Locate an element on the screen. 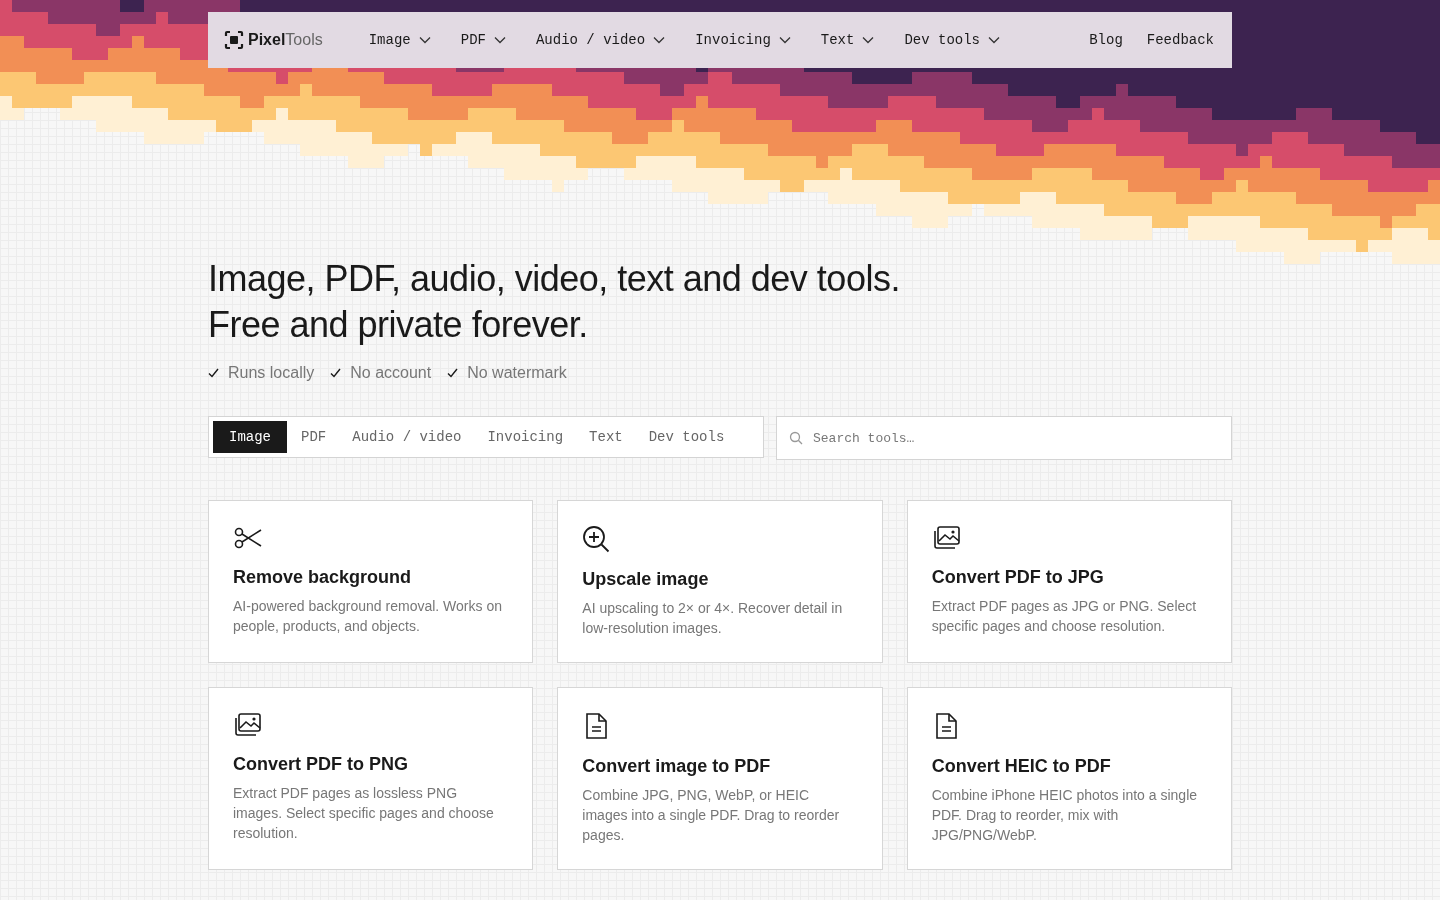  card-description: AI-powered background removal. Works on people, products, and objects. is located at coordinates (368, 616).